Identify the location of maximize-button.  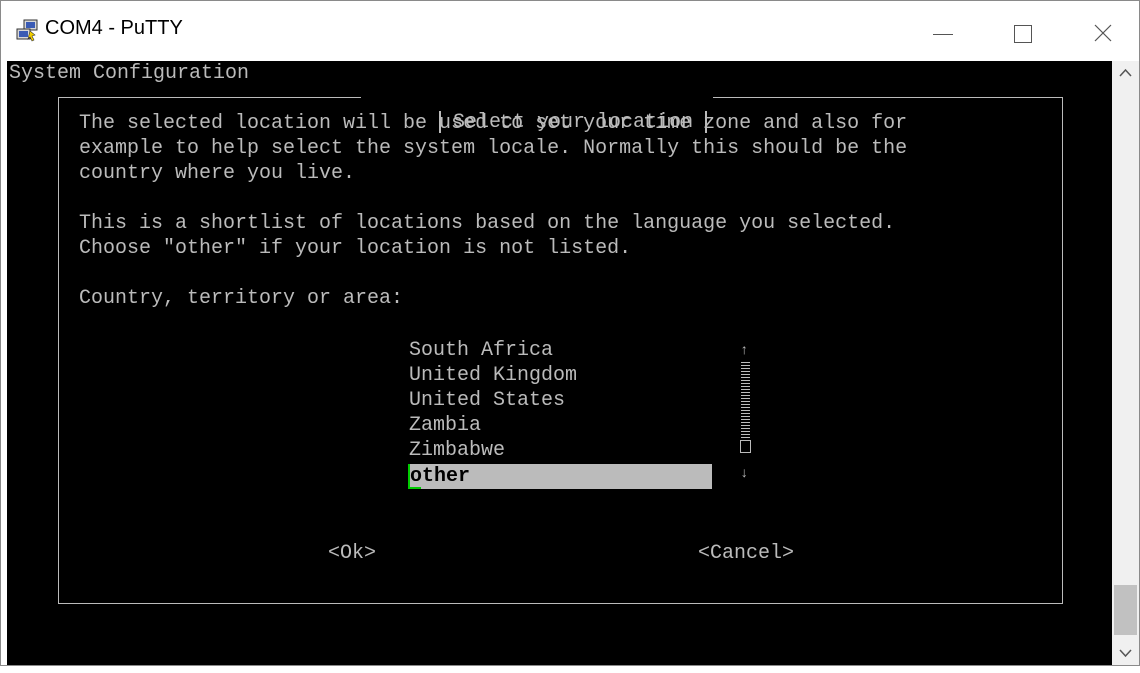
(1026, 31).